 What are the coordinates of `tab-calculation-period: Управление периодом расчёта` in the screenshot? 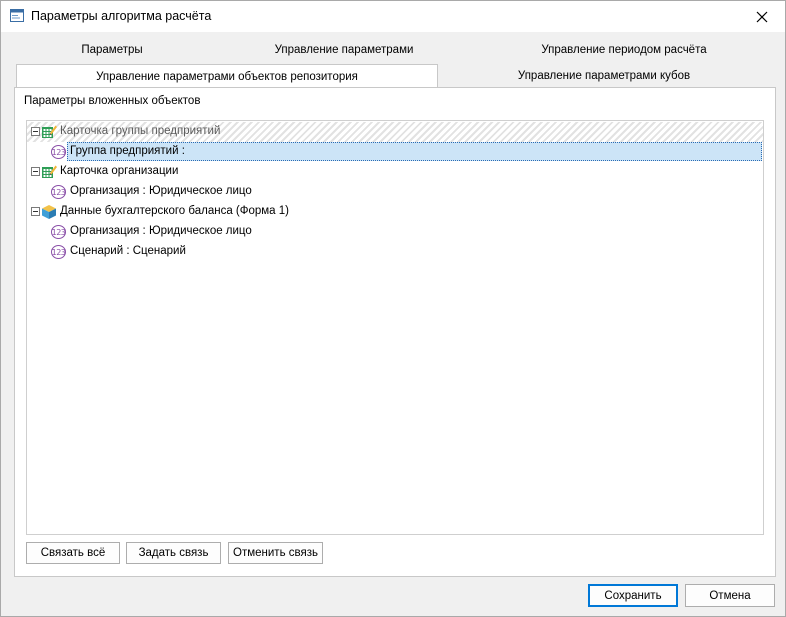 It's located at (624, 50).